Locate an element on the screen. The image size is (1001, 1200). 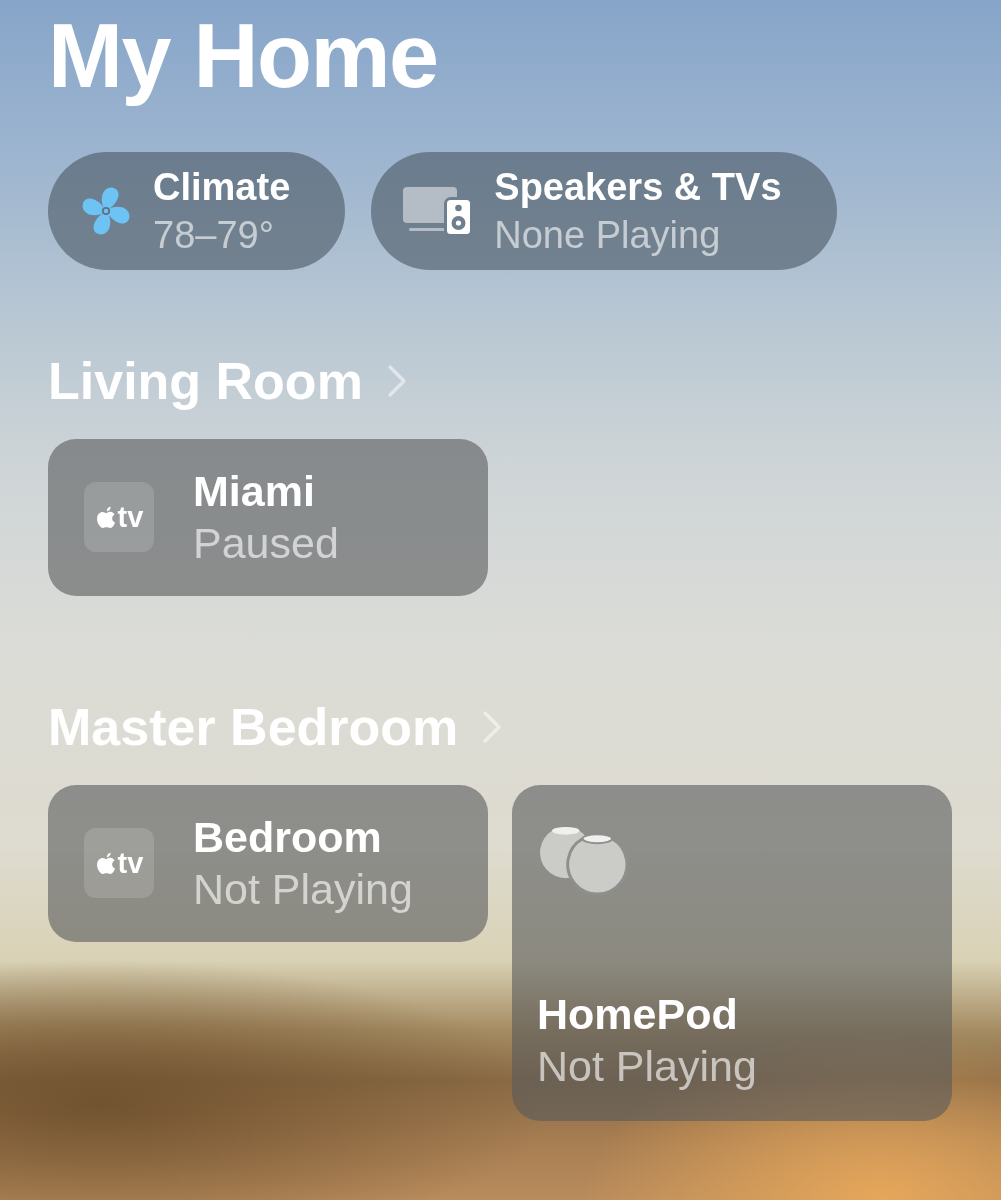
page-title: My Home is located at coordinates (243, 56).